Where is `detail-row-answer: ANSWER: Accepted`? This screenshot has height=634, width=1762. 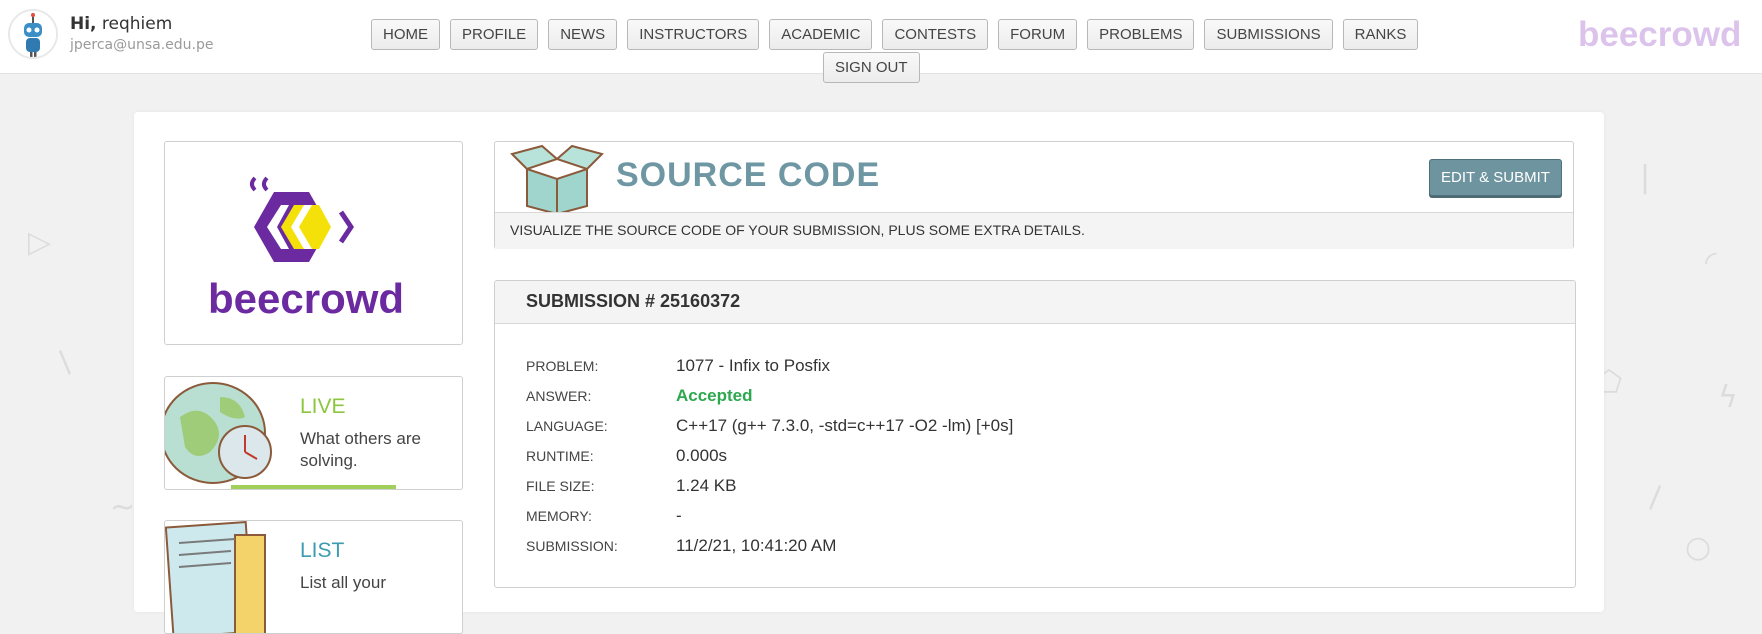 detail-row-answer: ANSWER: Accepted is located at coordinates (1026, 399).